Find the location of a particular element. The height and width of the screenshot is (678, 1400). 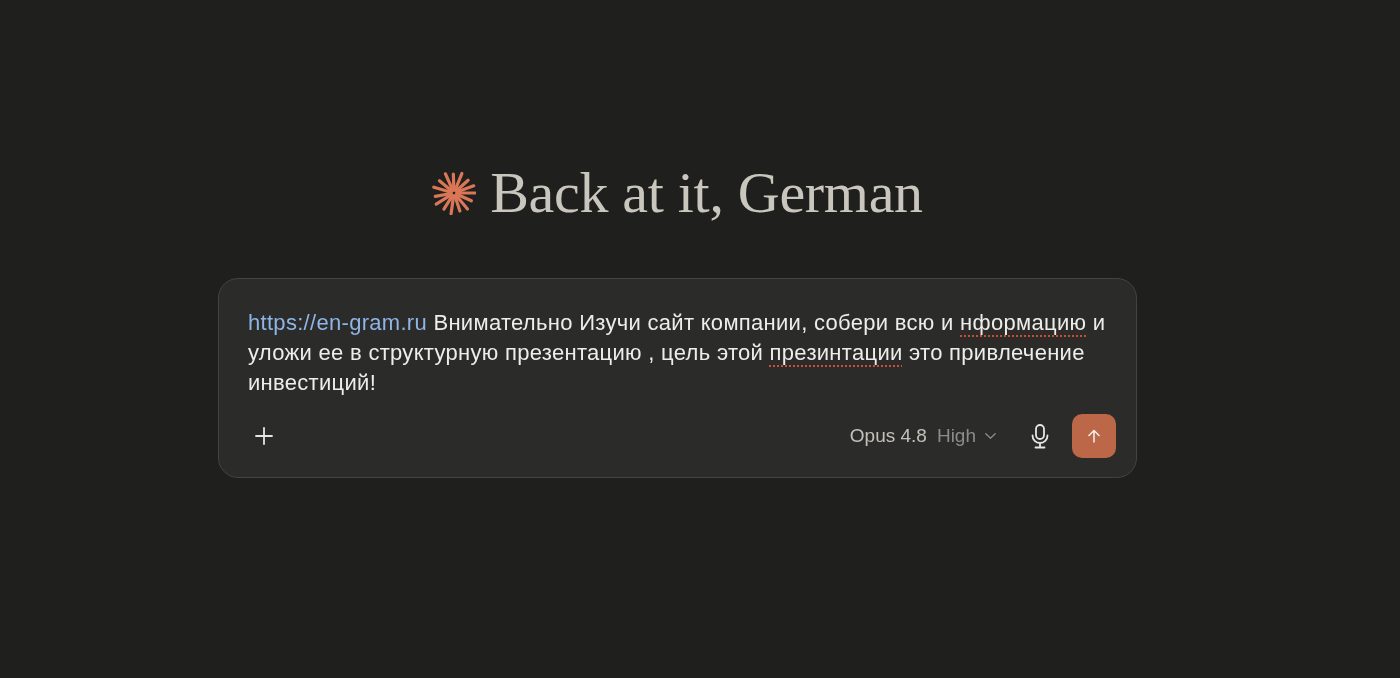

arrow-up-icon is located at coordinates (1094, 436).